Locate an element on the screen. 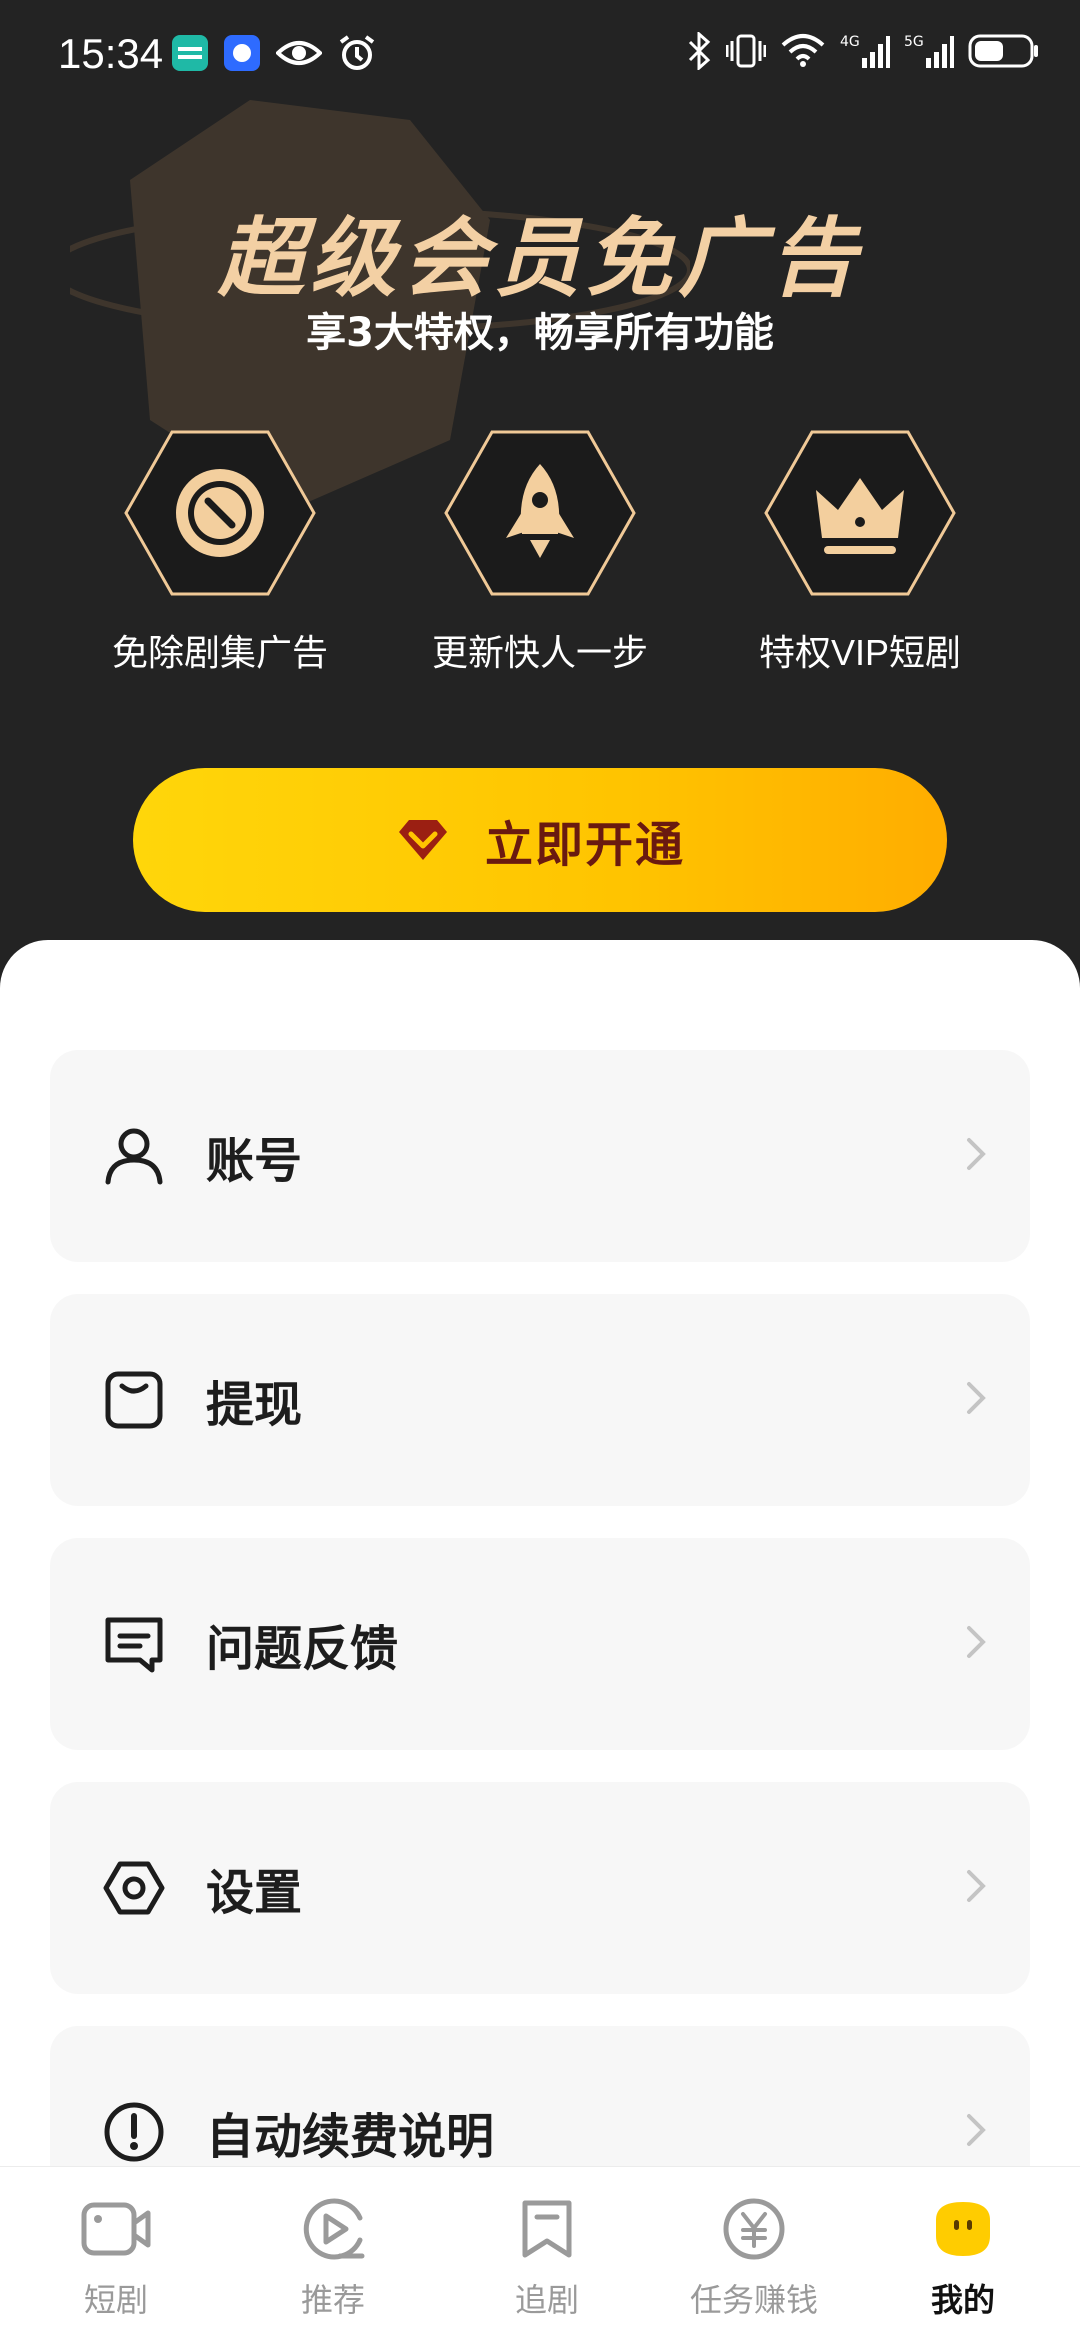 Image resolution: width=1080 pixels, height=2340 pixels. signal-4g-icon: 4G is located at coordinates (865, 53).